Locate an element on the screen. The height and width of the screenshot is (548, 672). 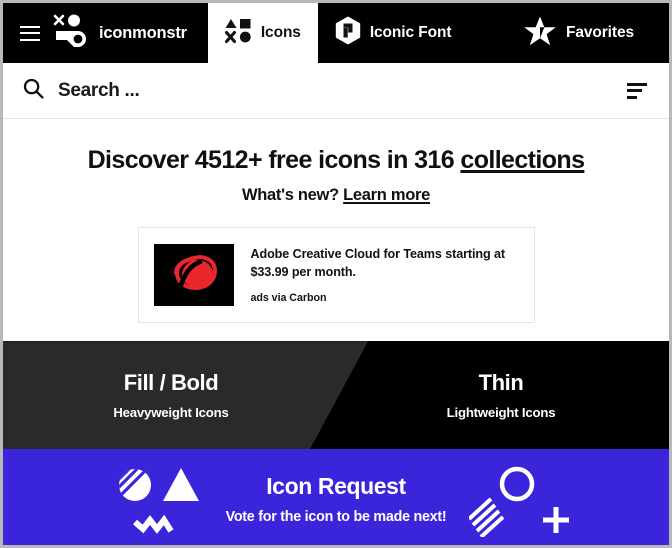
plus-icon is located at coordinates (556, 520).